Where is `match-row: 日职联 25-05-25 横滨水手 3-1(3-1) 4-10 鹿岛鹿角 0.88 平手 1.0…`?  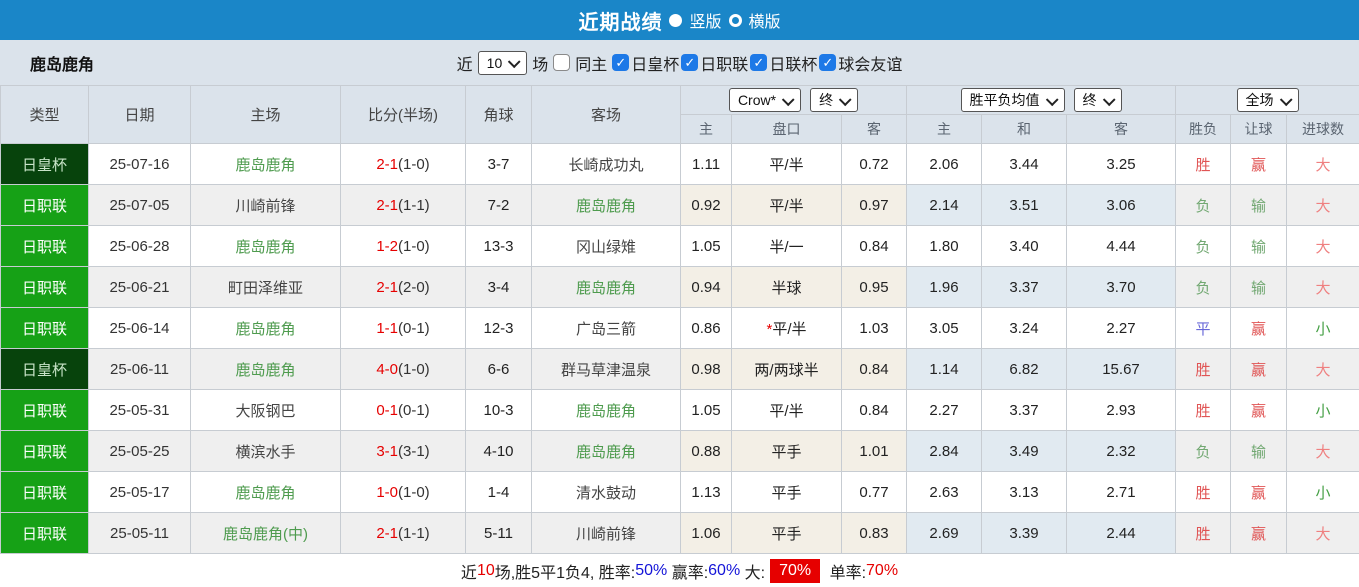 match-row: 日职联 25-05-25 横滨水手 3-1(3-1) 4-10 鹿岛鹿角 0.88 平手 1.0… is located at coordinates (679, 451).